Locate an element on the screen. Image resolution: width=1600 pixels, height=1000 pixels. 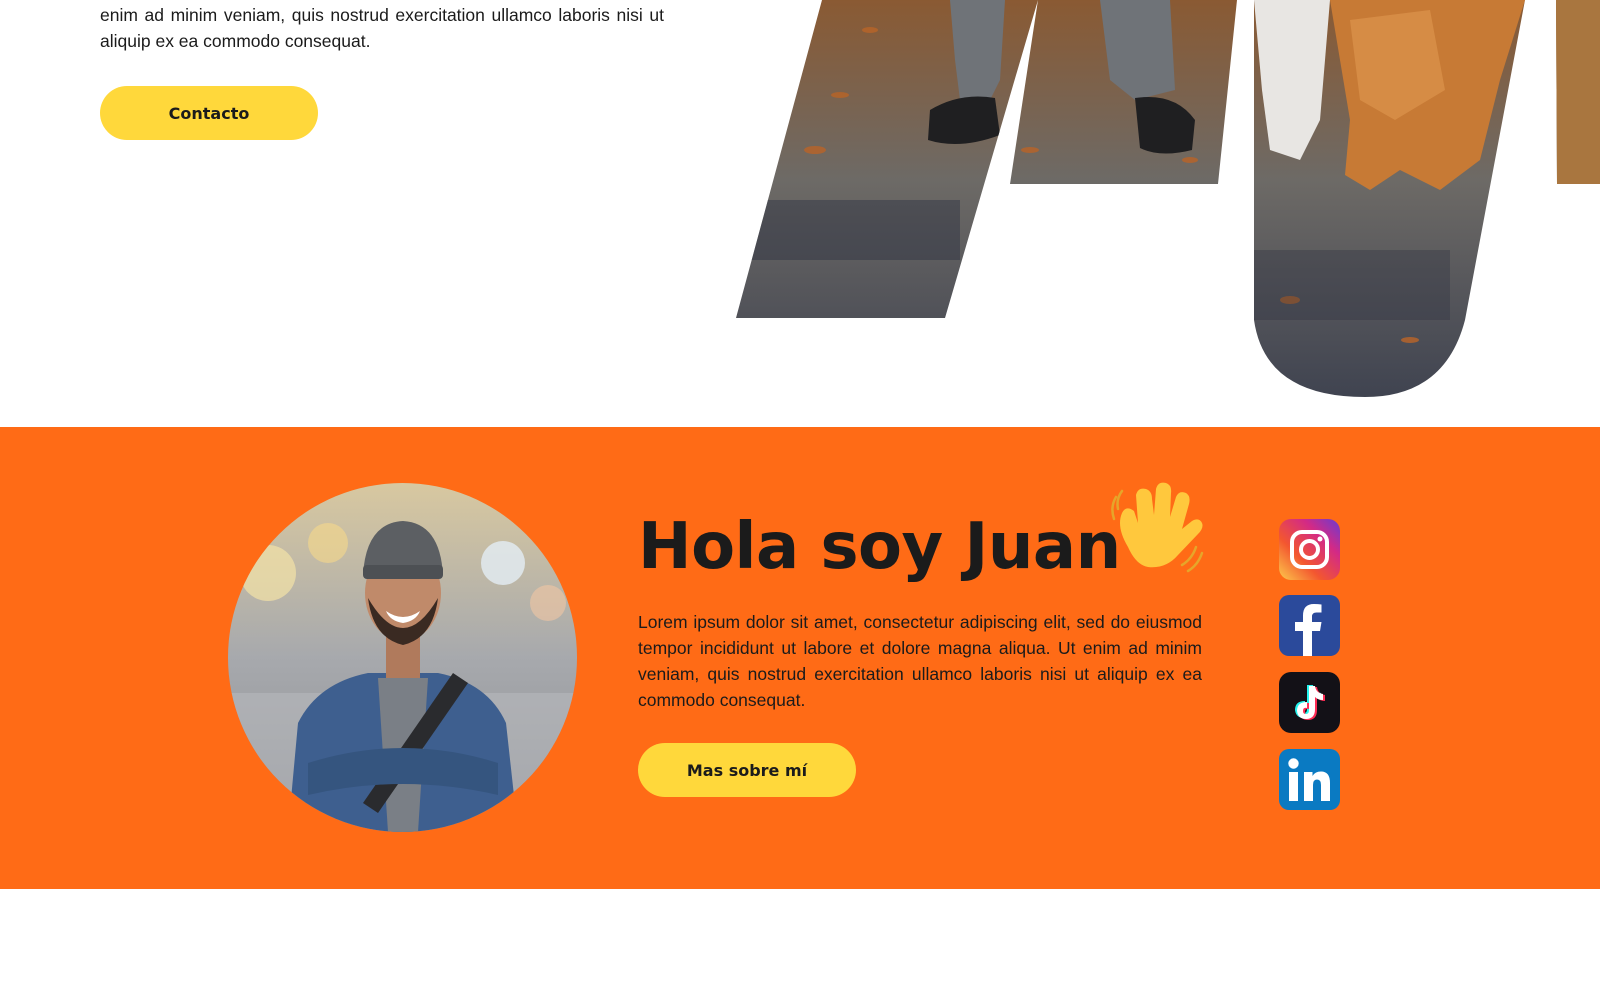
more-about-button: Mas sobre mí is located at coordinates (747, 770).